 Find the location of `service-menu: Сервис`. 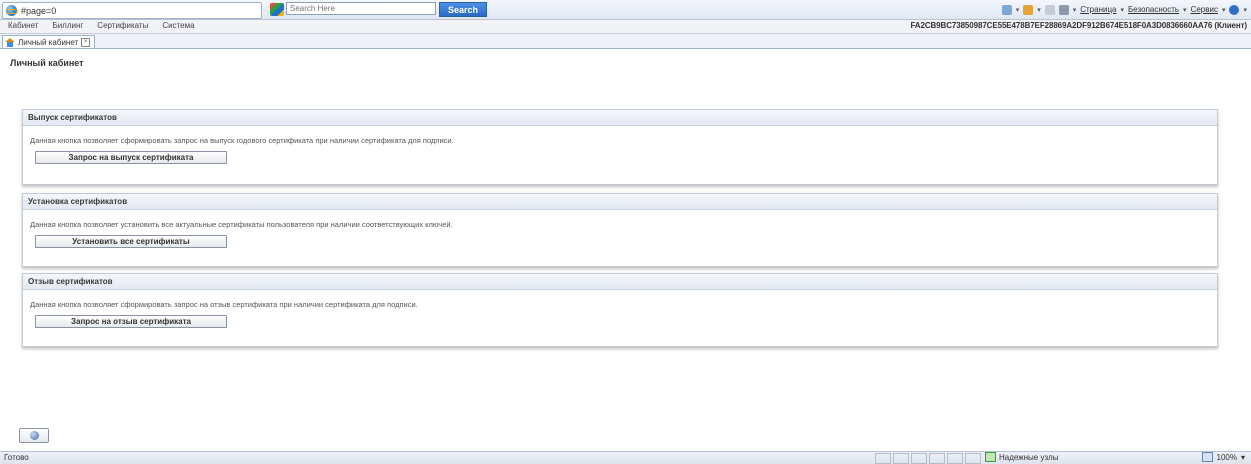

service-menu: Сервис is located at coordinates (1204, 9).